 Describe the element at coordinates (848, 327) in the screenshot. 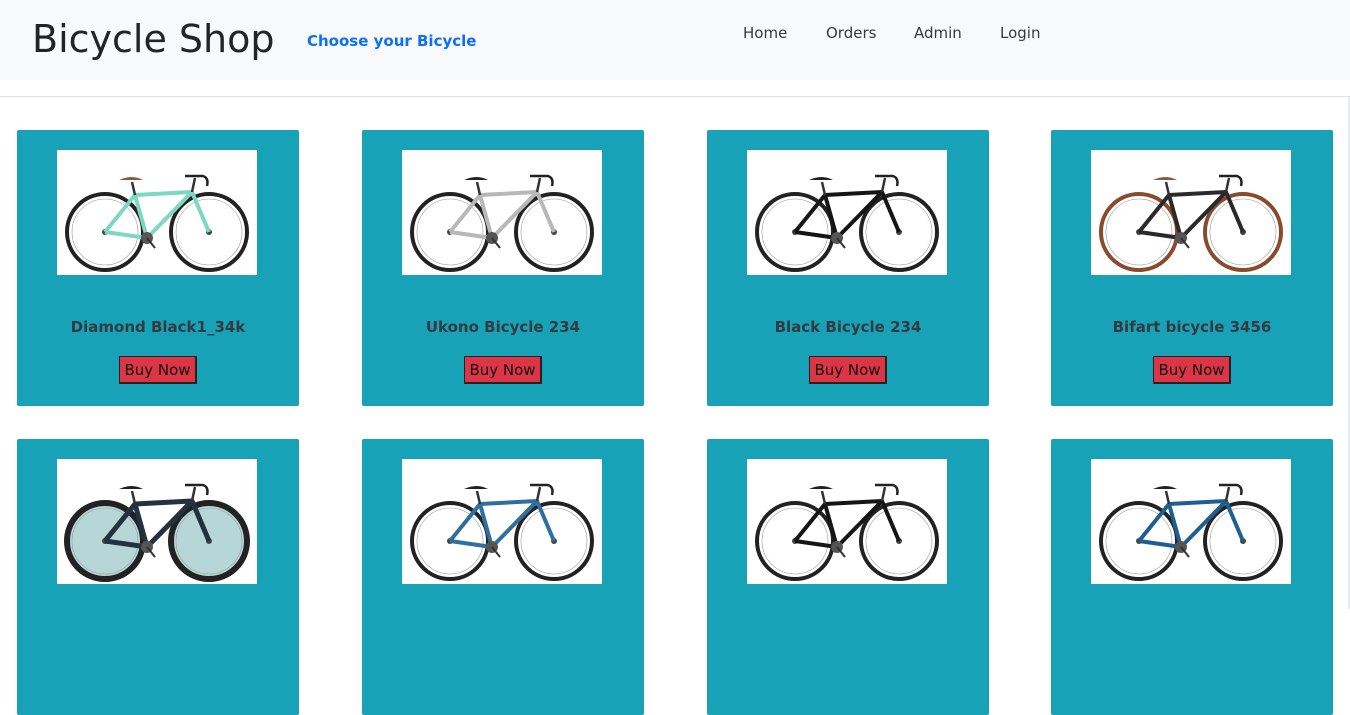

I see `product-name: Black Bicycle 234` at that location.